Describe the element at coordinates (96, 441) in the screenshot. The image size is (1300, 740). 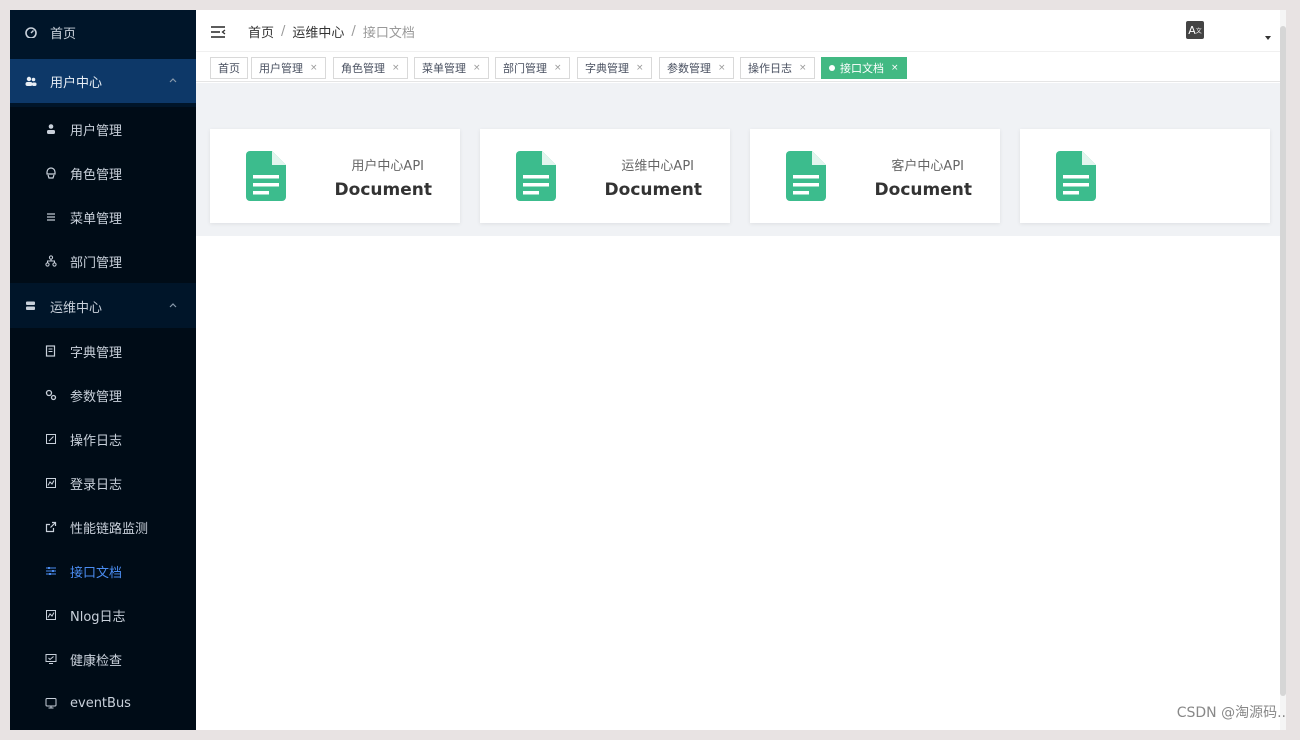
I see `sidebar-item-label: 操作日志` at that location.